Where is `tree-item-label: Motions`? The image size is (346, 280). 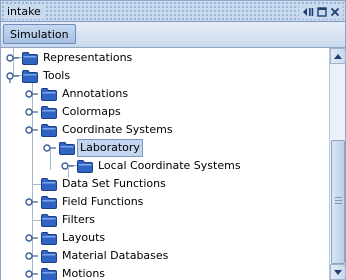
tree-item-label: Motions is located at coordinates (84, 273).